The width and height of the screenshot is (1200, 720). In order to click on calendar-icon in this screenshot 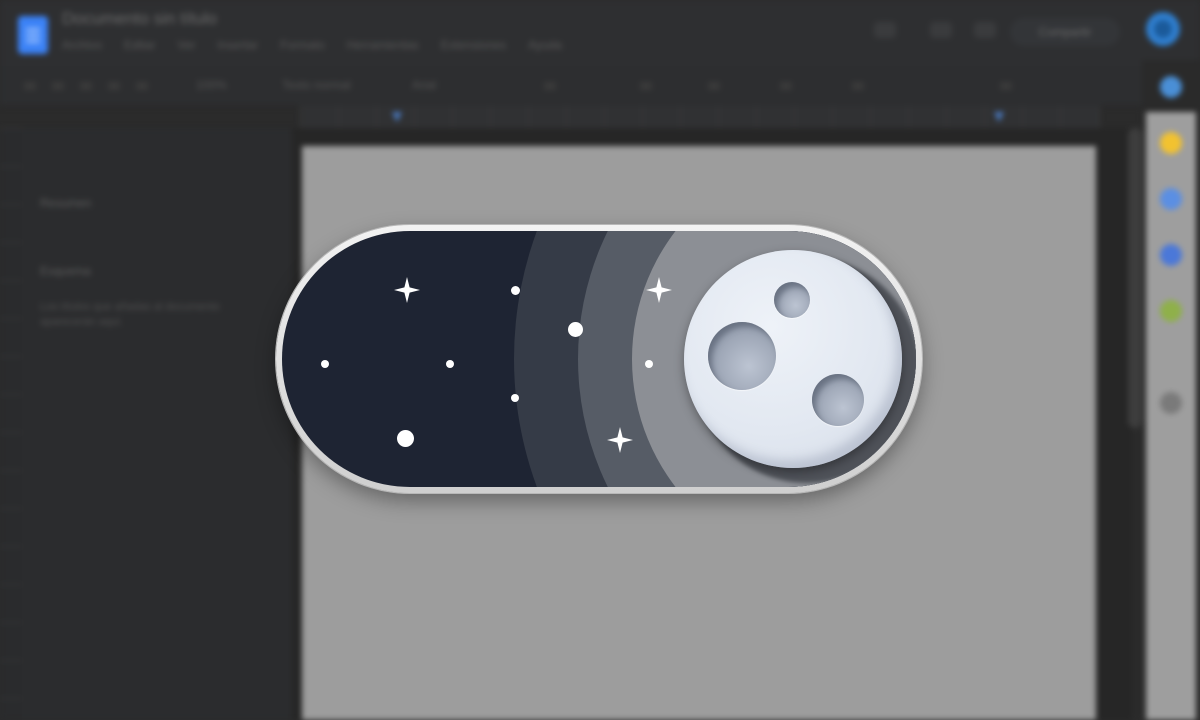, I will do `click(1171, 87)`.